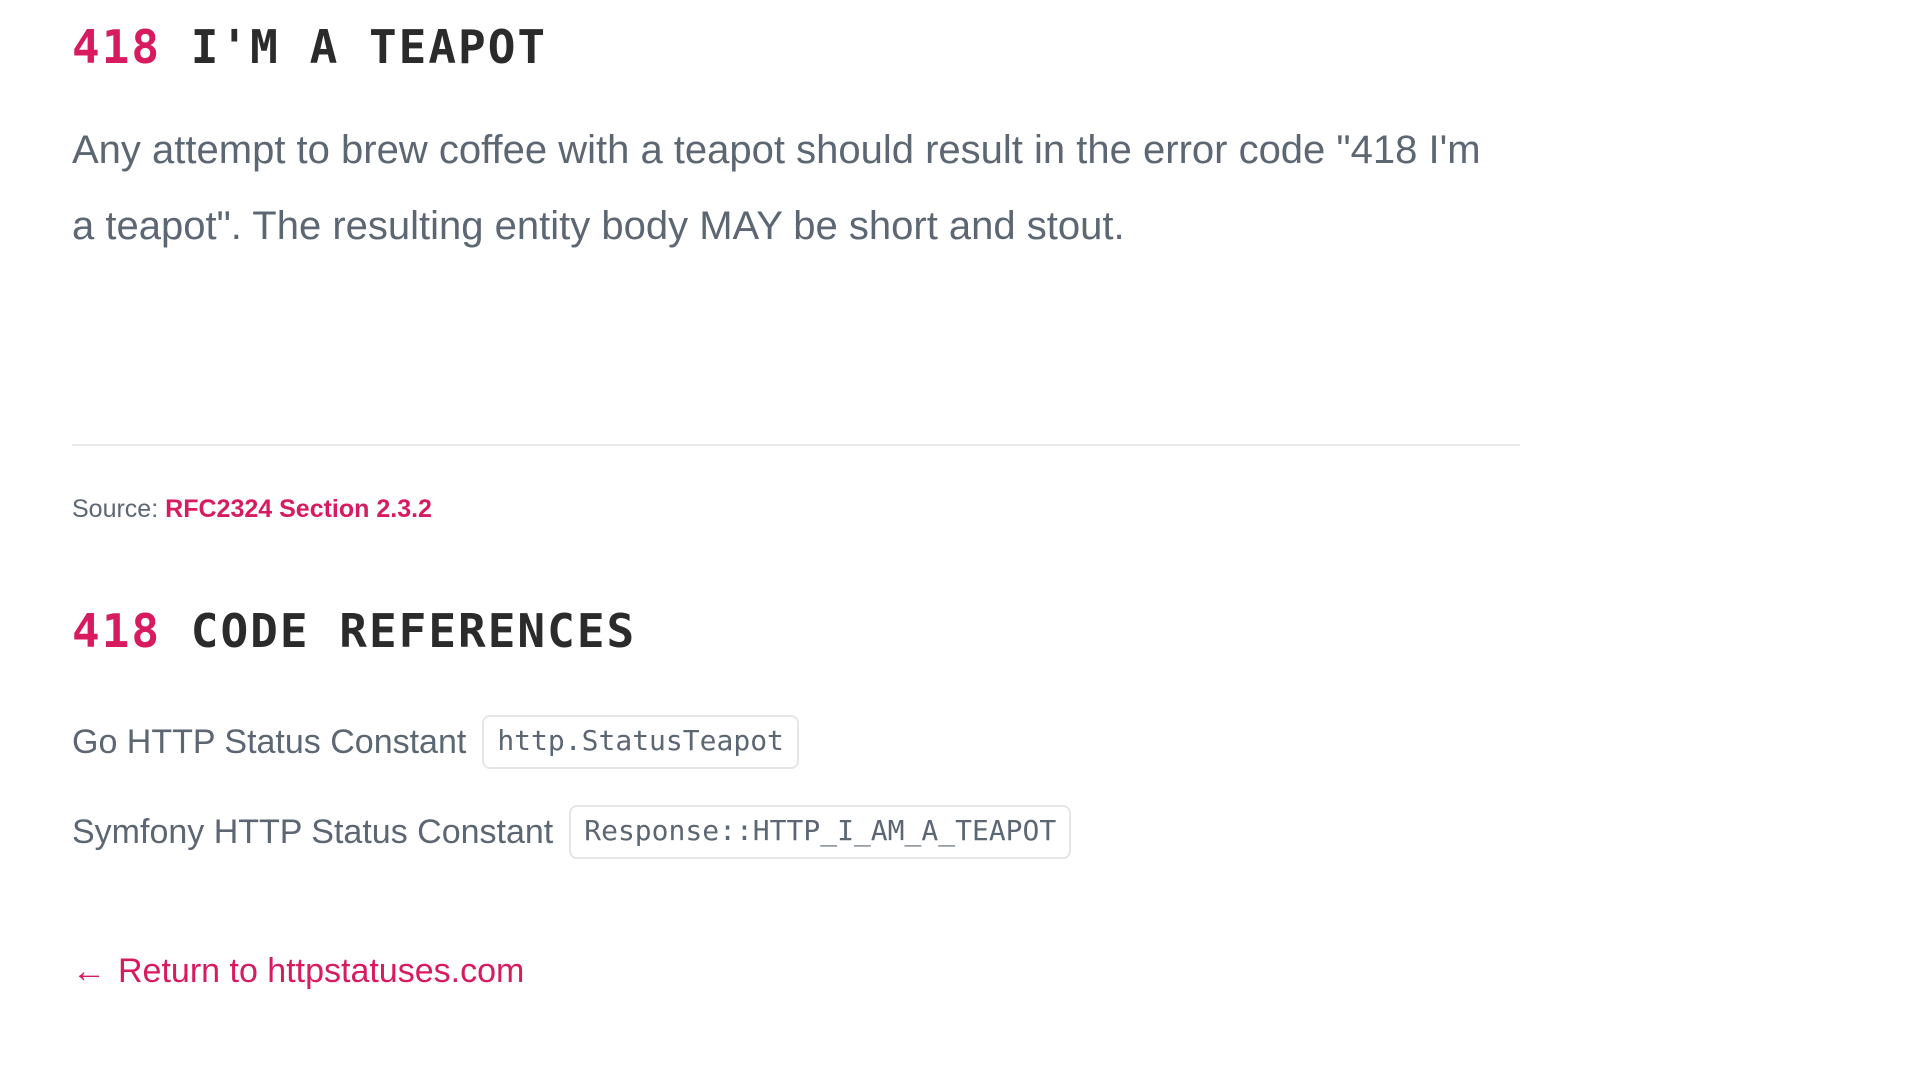 This screenshot has width=1920, height=1080. What do you see at coordinates (176, 631) in the screenshot?
I see `references-heading-spacer` at bounding box center [176, 631].